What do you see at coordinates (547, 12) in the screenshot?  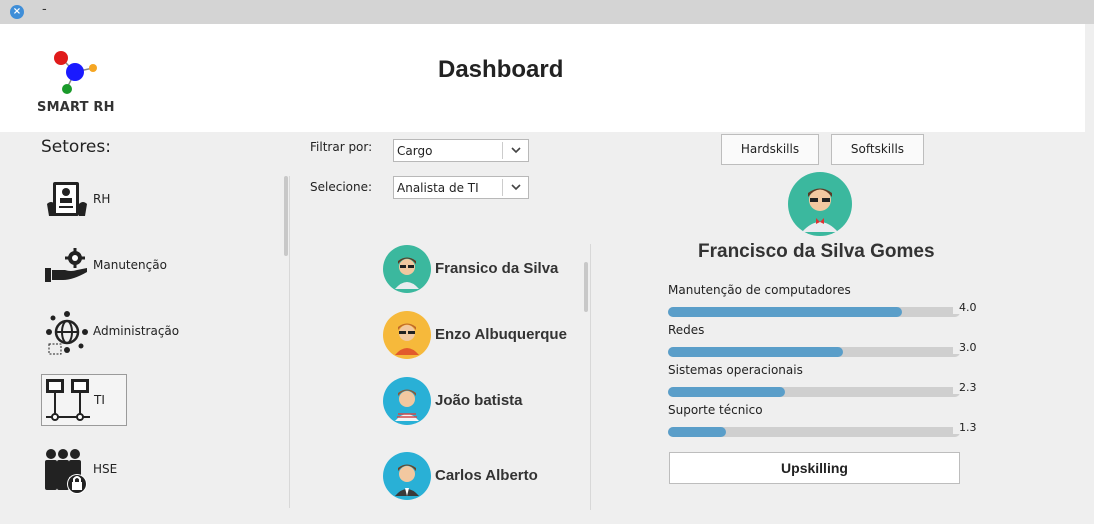 I see `window-titlebar: × -` at bounding box center [547, 12].